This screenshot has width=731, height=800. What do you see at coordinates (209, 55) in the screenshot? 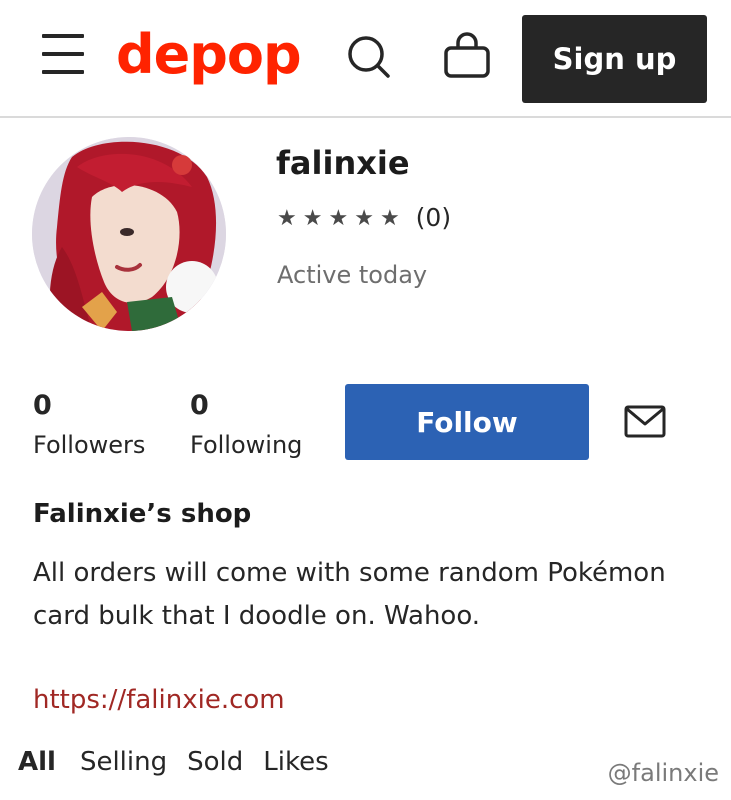
I see `depop-logo: depop` at bounding box center [209, 55].